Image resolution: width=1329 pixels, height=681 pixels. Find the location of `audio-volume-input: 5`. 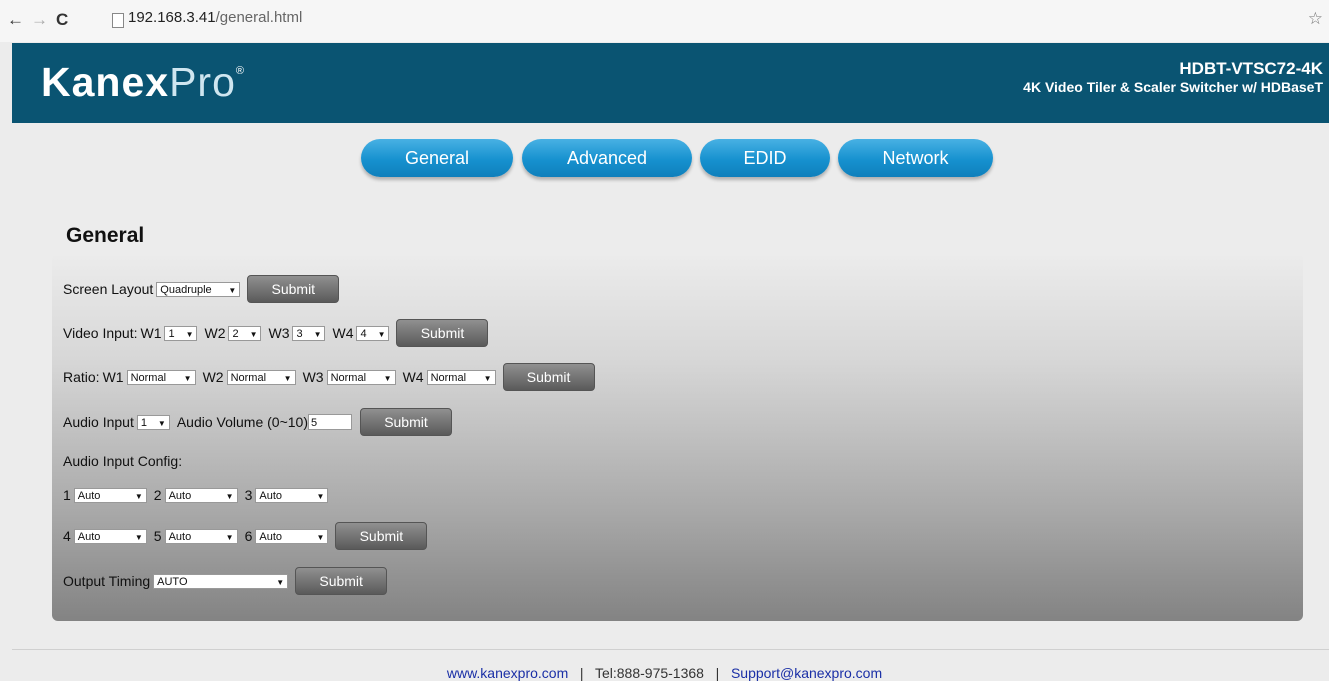

audio-volume-input: 5 is located at coordinates (329, 422).